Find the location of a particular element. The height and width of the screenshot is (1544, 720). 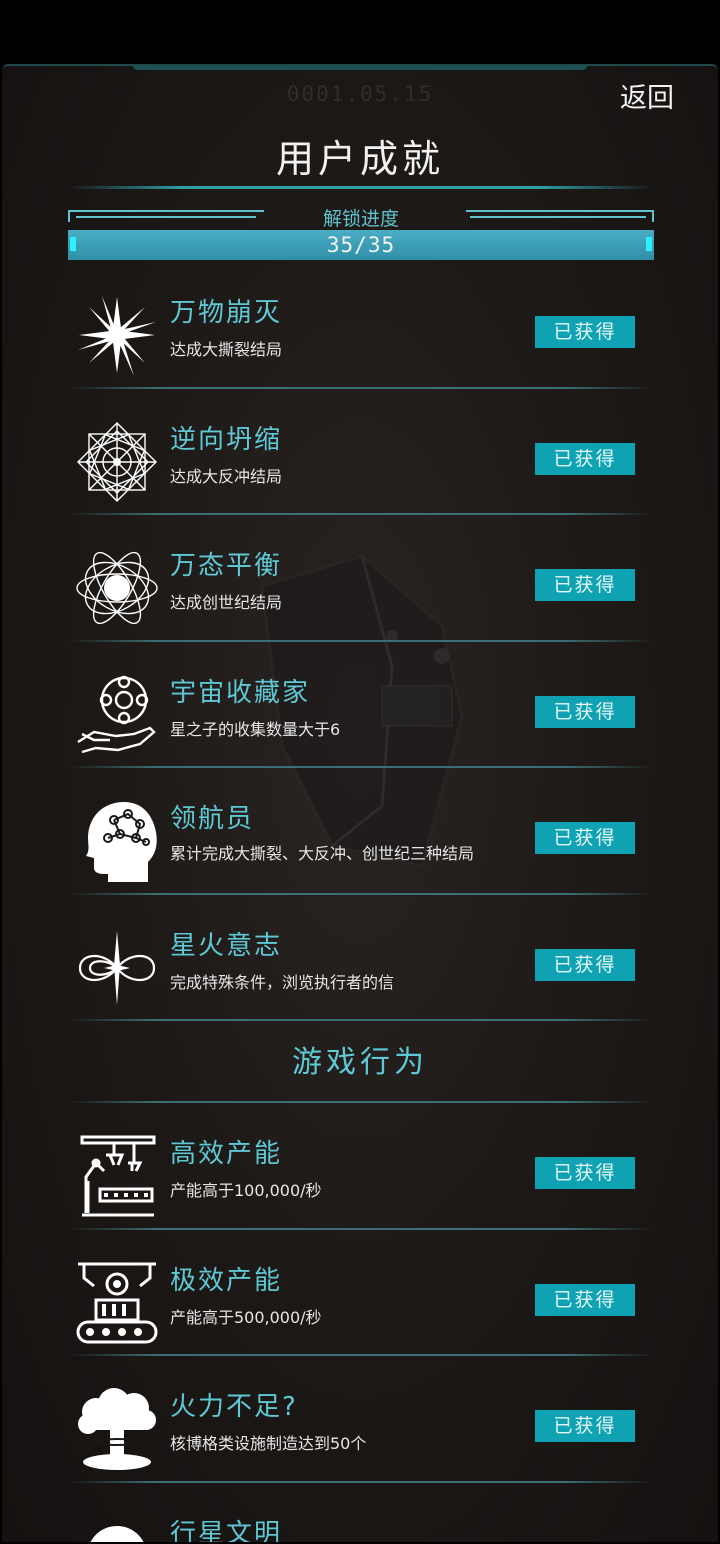

achievement-desc: 星之子的收集数量大于6 is located at coordinates (255, 729).